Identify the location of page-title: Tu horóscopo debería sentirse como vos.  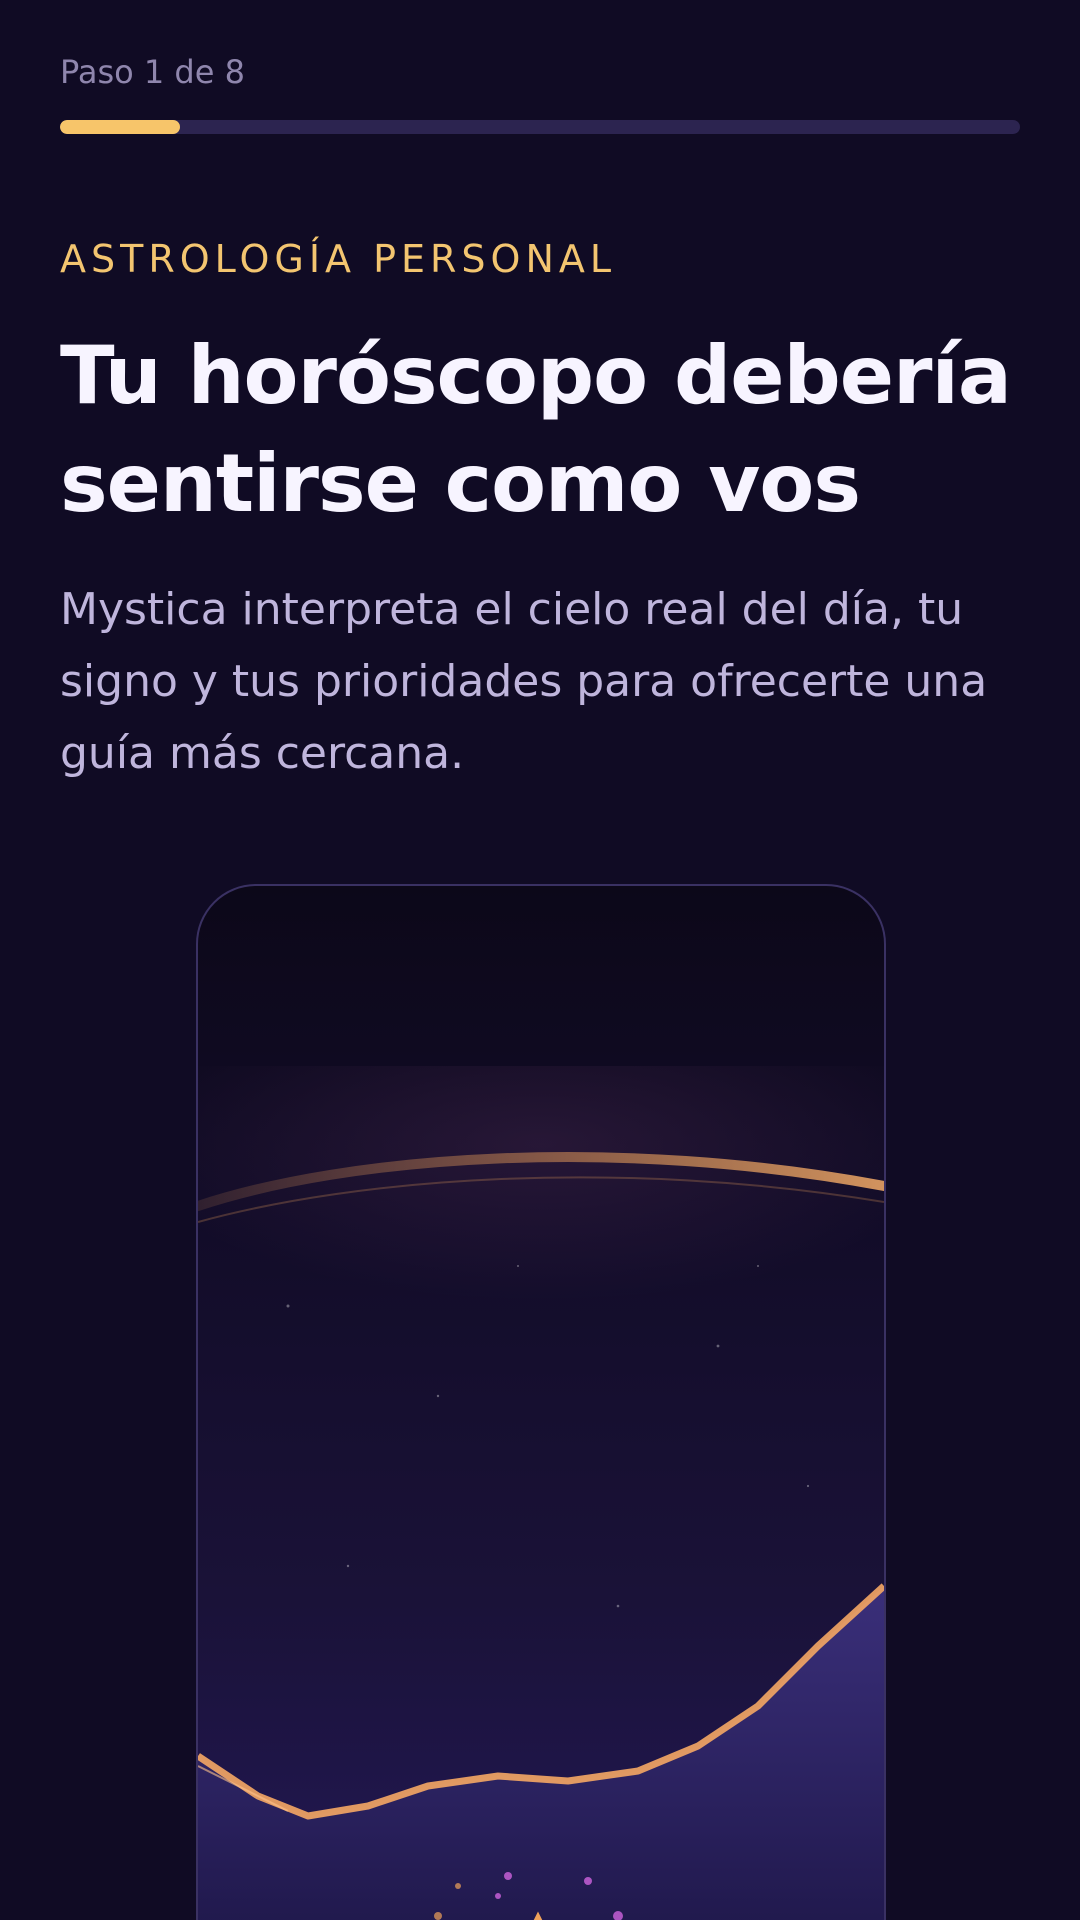
(536, 429).